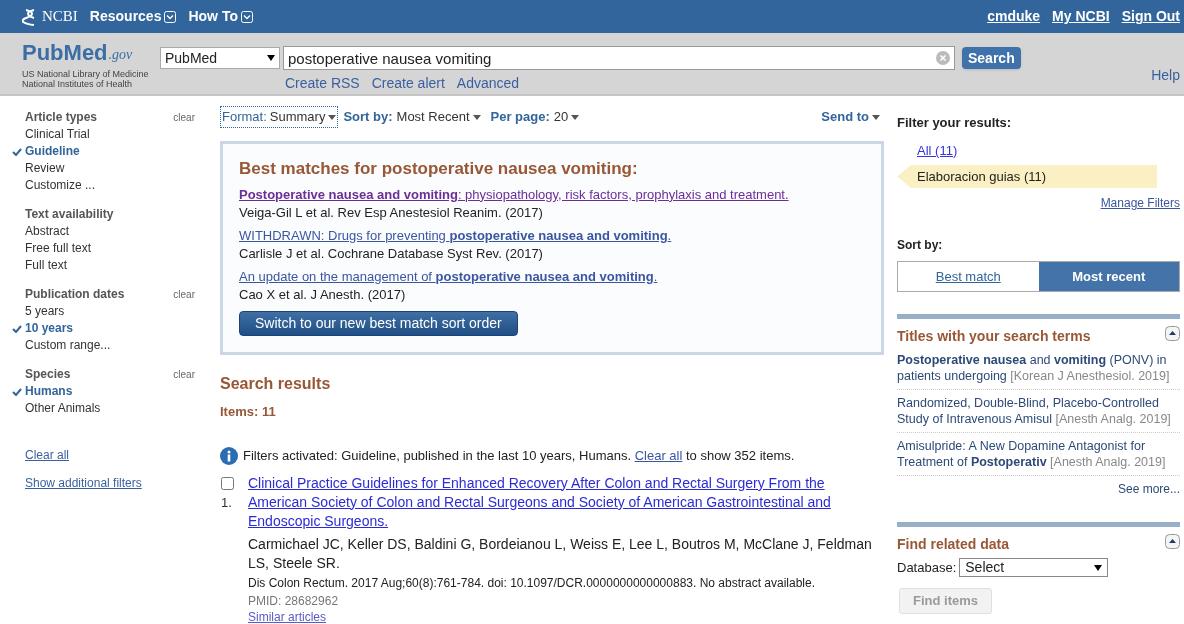  Describe the element at coordinates (560, 553) in the screenshot. I see `authors-text: Carmichael JC, Keller DS, Baldini G, Bordeianou L, Weiss E, Lee L, Boutros M, McClane J, Feldman LS, Steele SR.` at that location.